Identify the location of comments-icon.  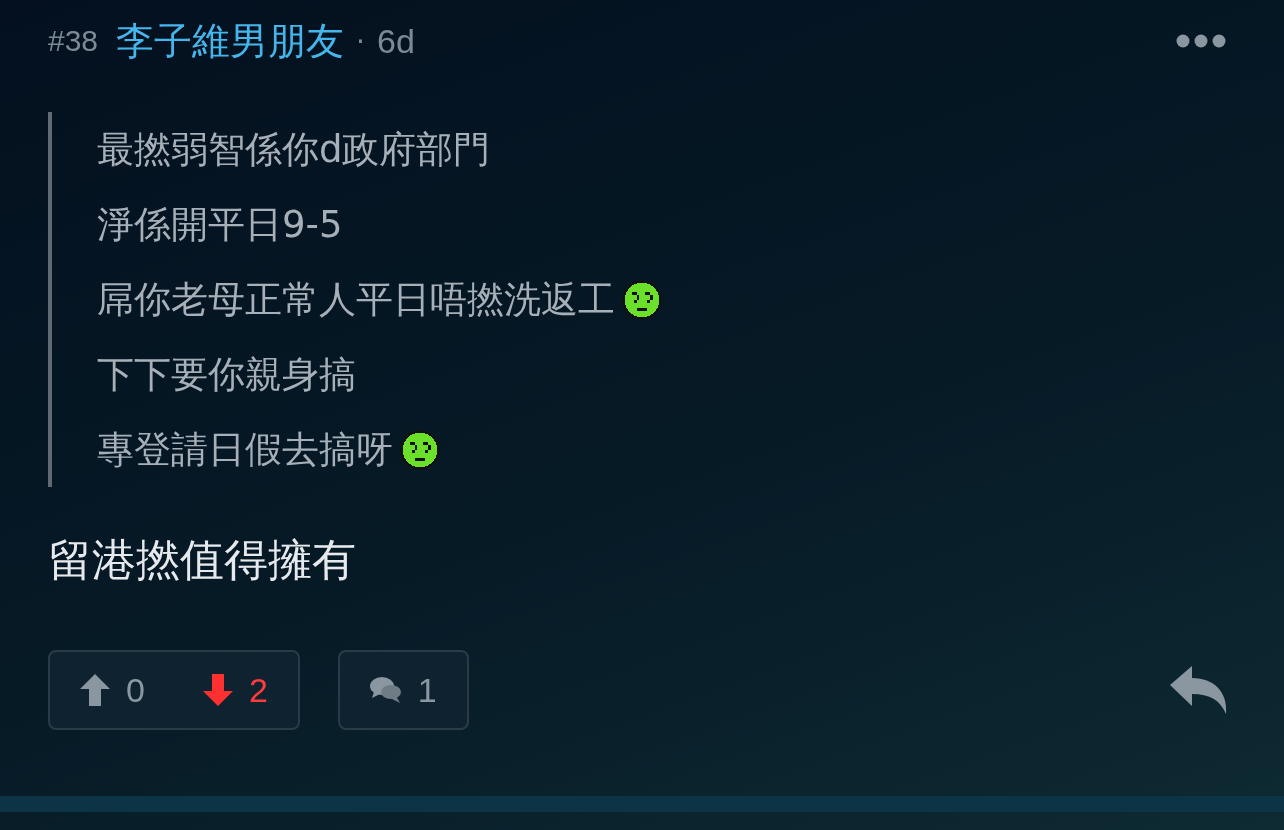
(385, 690).